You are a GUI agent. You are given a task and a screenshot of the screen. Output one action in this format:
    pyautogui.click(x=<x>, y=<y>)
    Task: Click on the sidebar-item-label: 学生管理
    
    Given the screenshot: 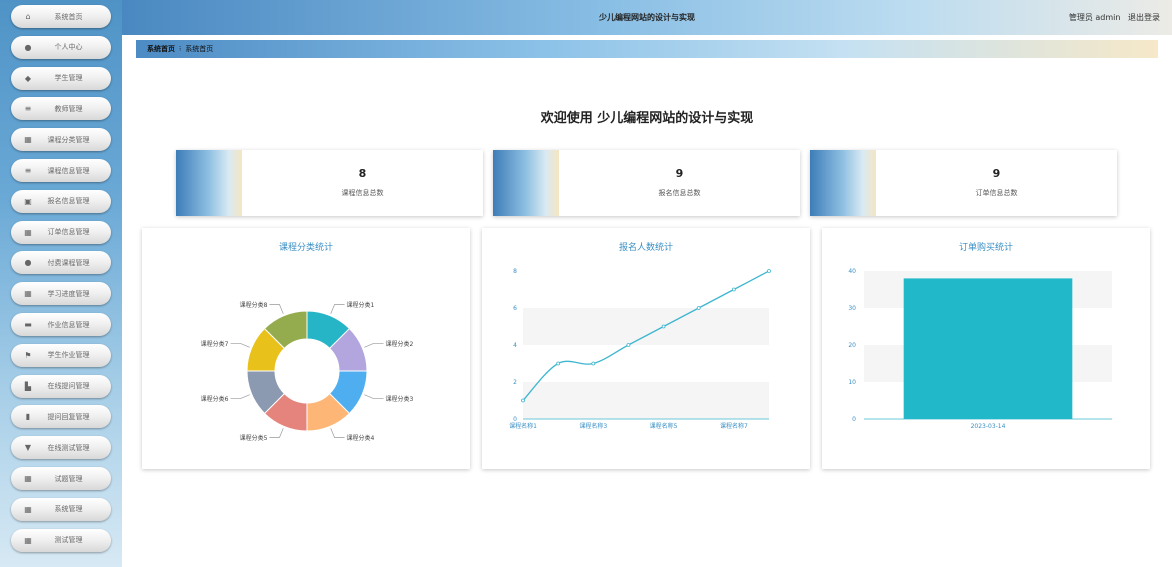 What is the action you would take?
    pyautogui.click(x=68, y=78)
    